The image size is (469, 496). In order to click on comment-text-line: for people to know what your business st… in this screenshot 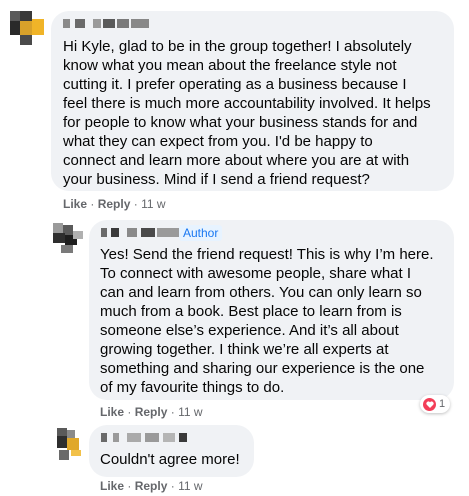, I will do `click(240, 122)`.